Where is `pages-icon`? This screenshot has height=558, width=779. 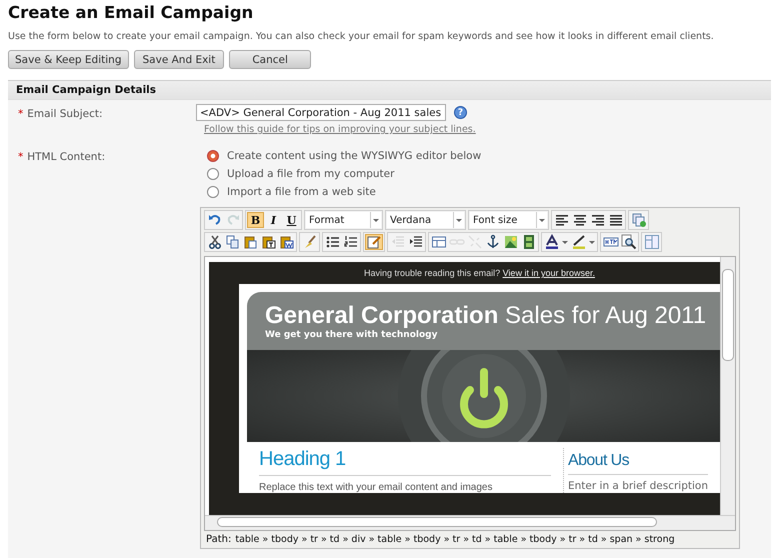 pages-icon is located at coordinates (638, 220).